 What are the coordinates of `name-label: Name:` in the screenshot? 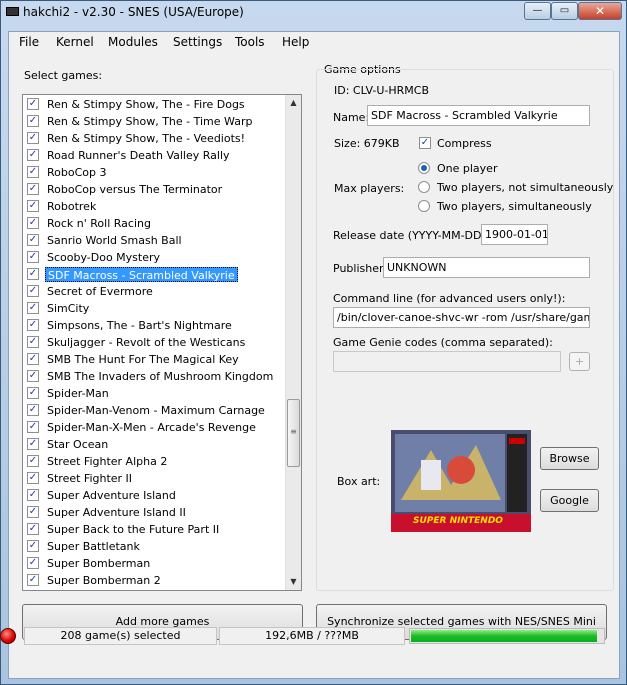 It's located at (351, 117).